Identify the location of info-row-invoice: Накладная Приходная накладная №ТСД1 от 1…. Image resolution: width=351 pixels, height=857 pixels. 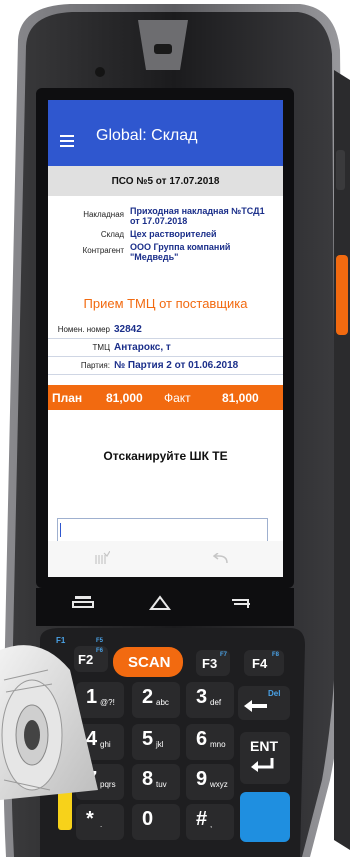
(165, 216).